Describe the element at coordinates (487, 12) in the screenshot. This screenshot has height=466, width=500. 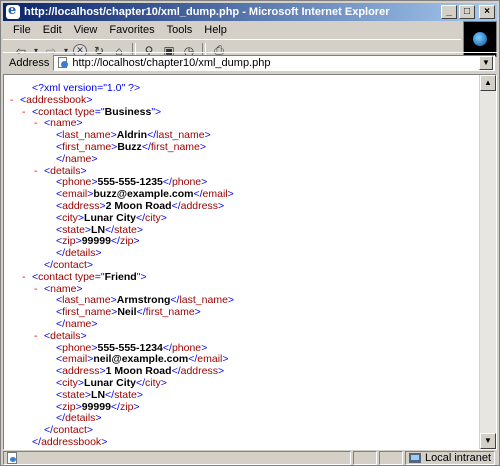
I see `close-button: ×` at that location.